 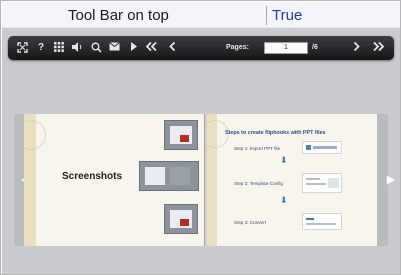 What do you see at coordinates (378, 48) in the screenshot?
I see `last-page-icon` at bounding box center [378, 48].